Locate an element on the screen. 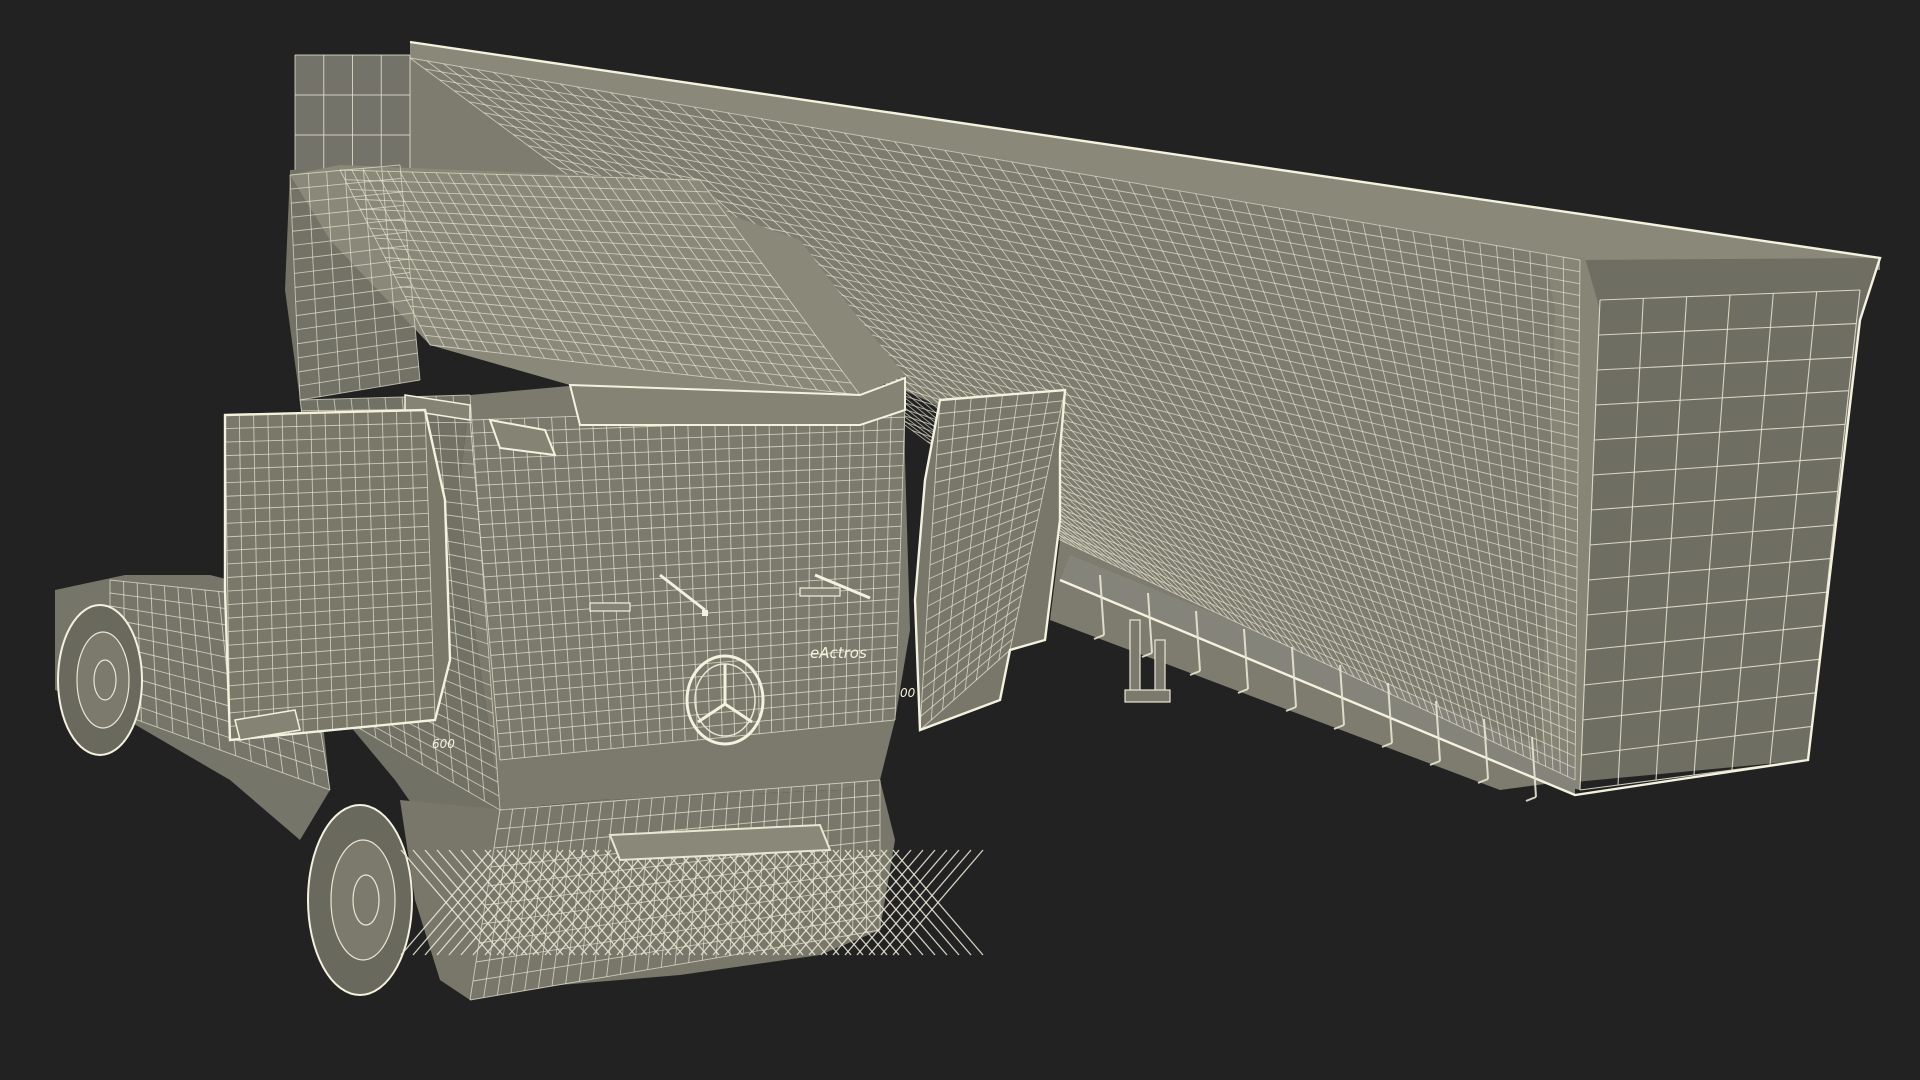 The image size is (1920, 1080). cab-number-left: 600 is located at coordinates (443, 744).